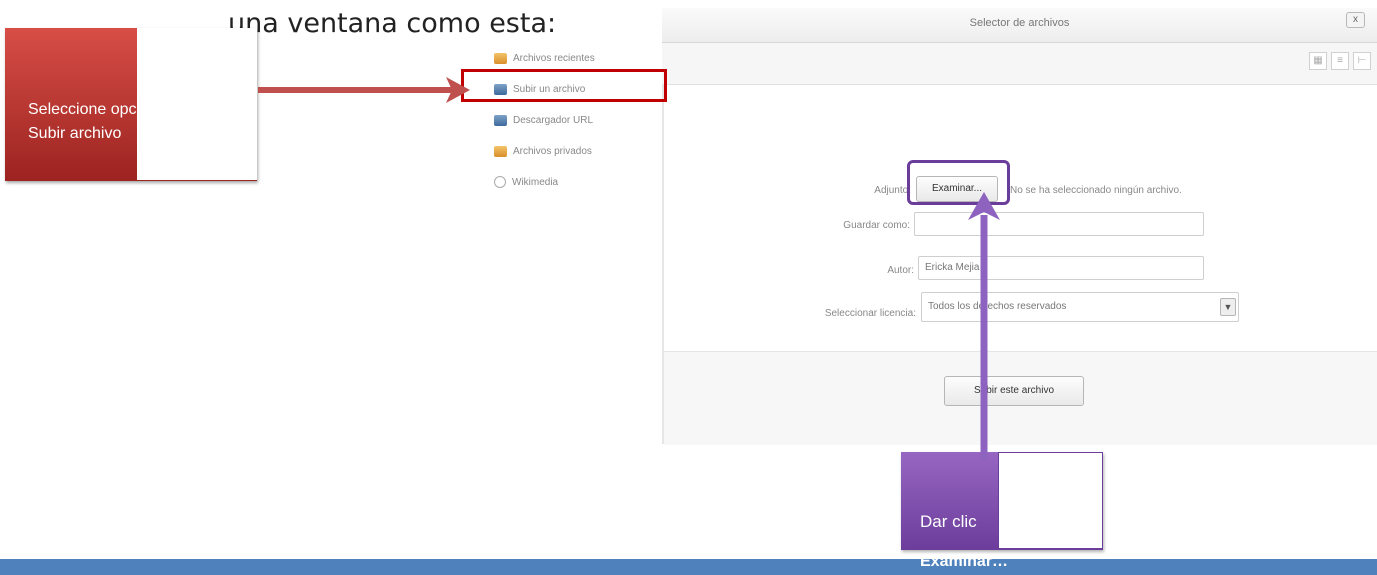  Describe the element at coordinates (364, 90) in the screenshot. I see `red-arrow` at that location.